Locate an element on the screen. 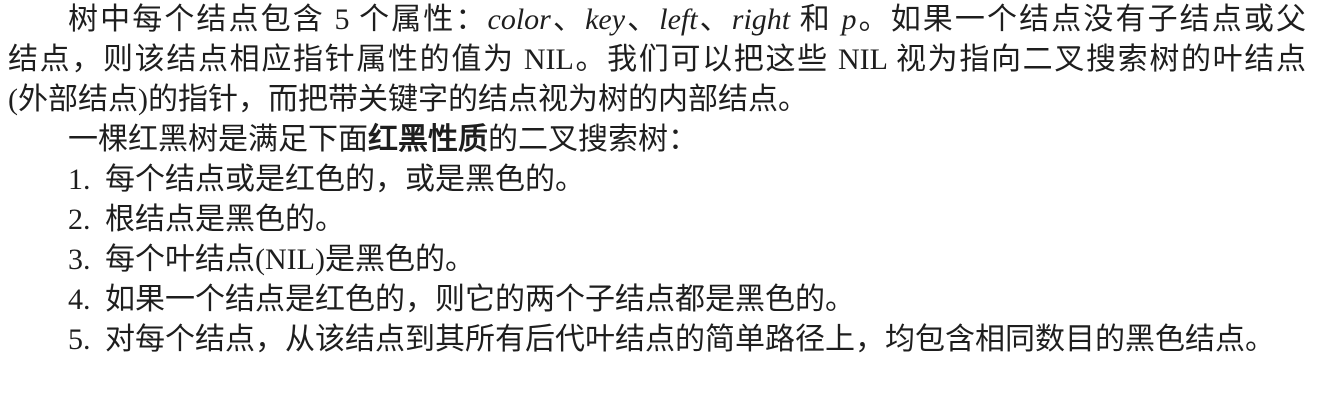 This screenshot has width=1318, height=403. property-item-4: 4. 如果一个结点是红色的，则它的两个子结点都是黑色的。 is located at coordinates (657, 300).